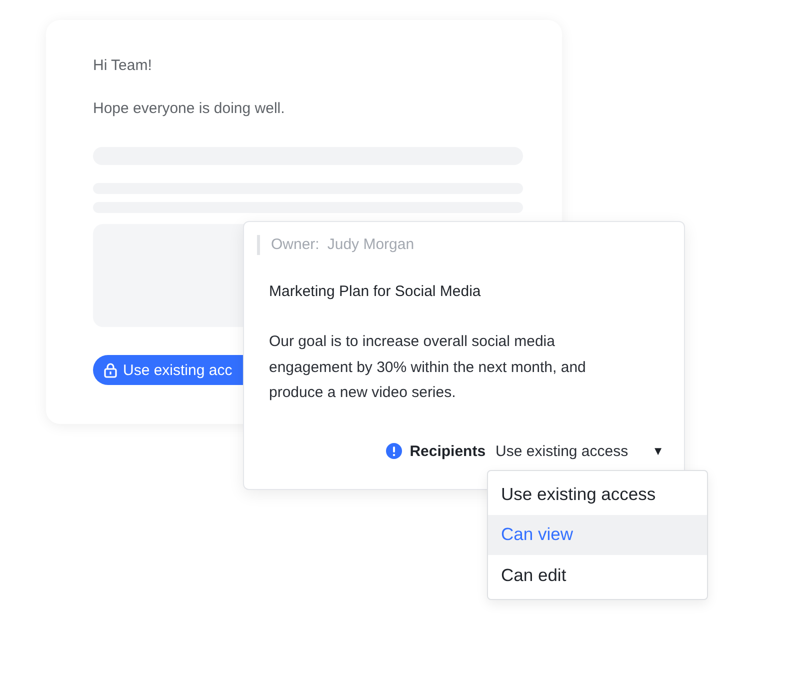 This screenshot has height=695, width=791. Describe the element at coordinates (562, 451) in the screenshot. I see `recipients-value: Use existing access` at that location.